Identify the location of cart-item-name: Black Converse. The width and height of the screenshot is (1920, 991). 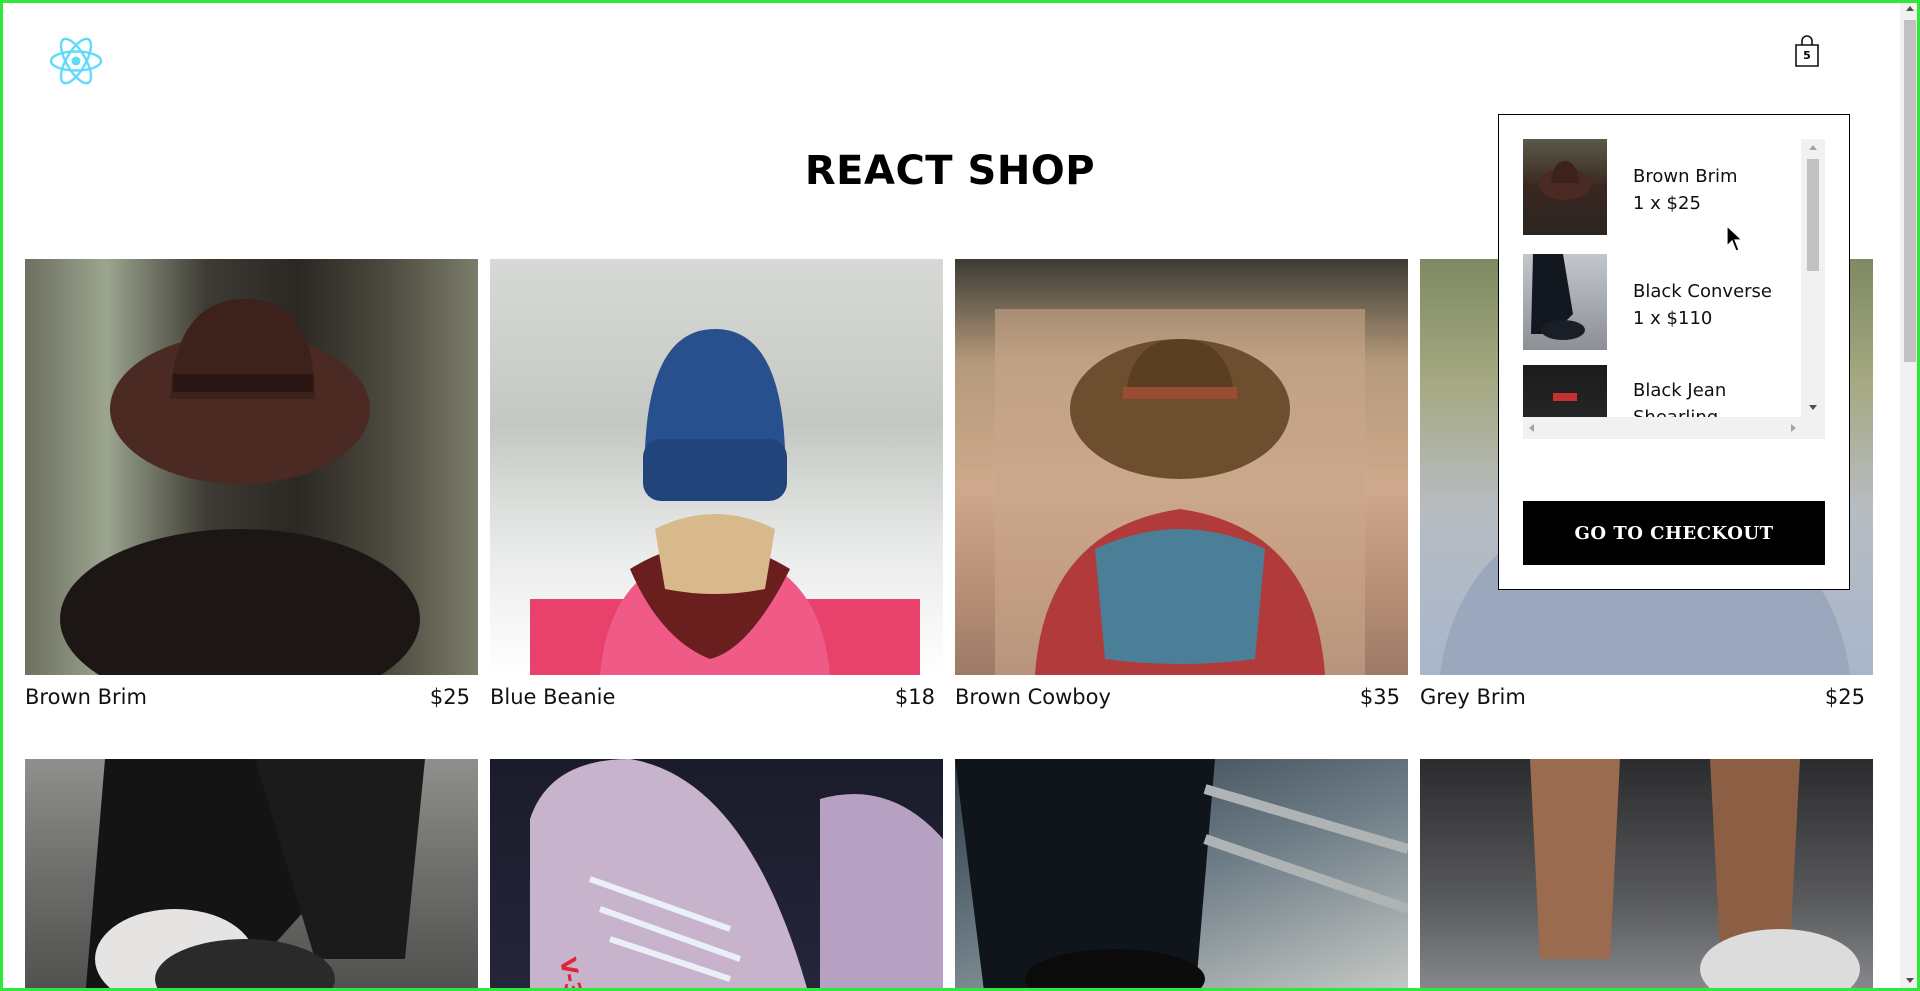
(1702, 291).